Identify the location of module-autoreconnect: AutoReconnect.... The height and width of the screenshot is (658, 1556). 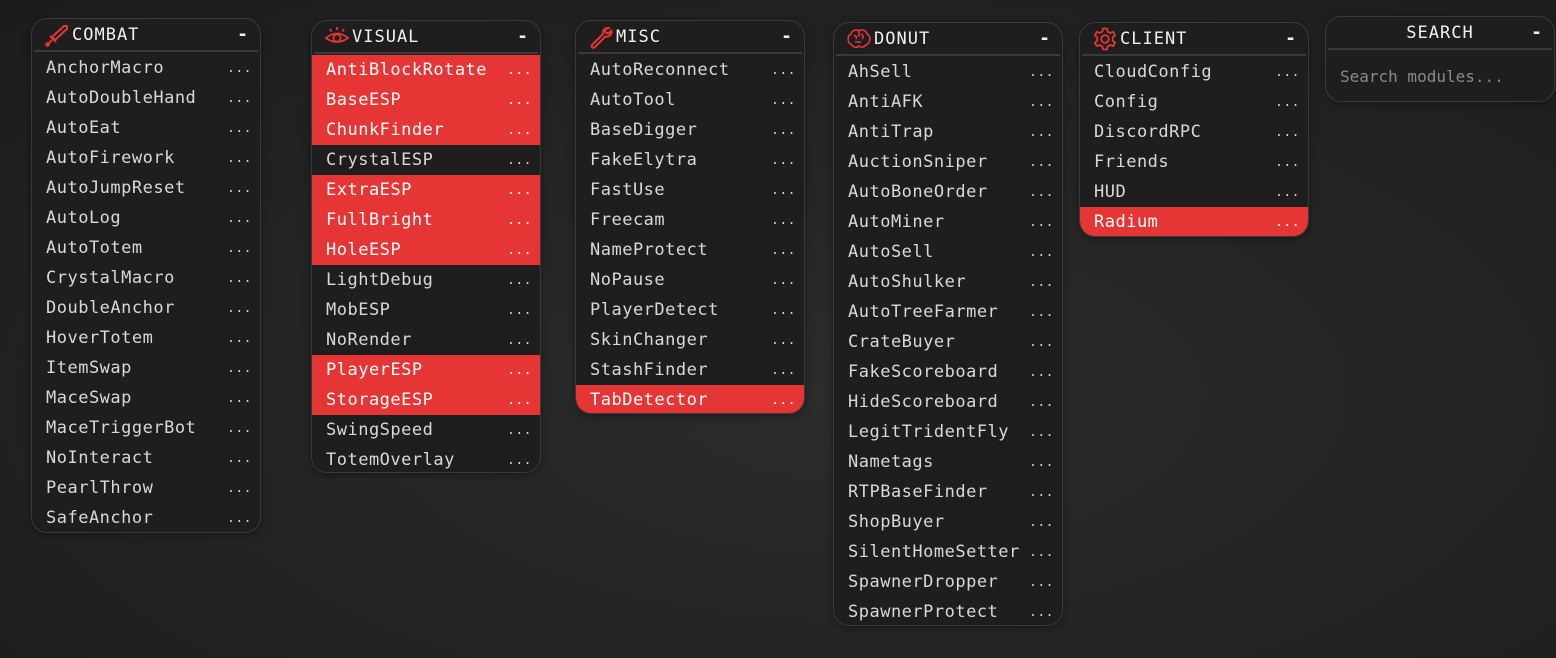
(690, 70).